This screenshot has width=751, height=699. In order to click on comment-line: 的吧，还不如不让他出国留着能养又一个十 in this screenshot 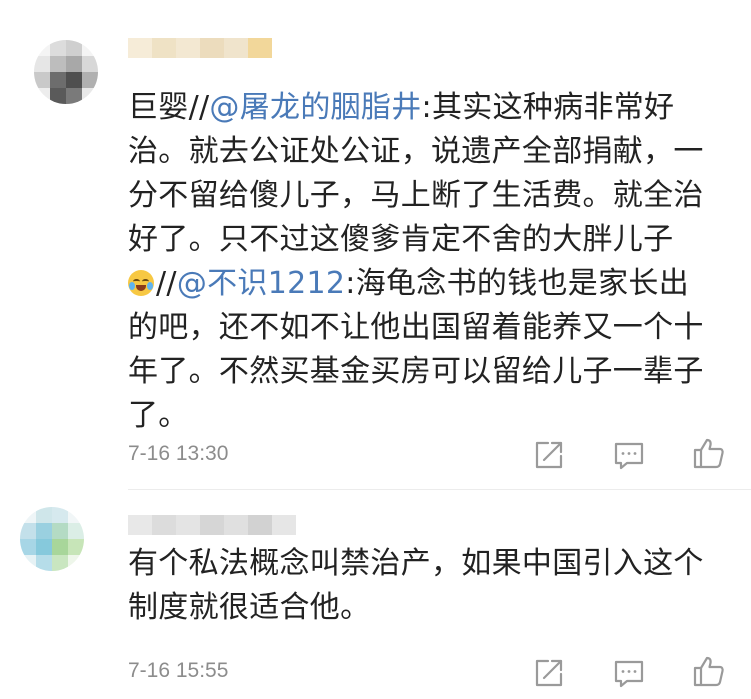, I will do `click(416, 327)`.